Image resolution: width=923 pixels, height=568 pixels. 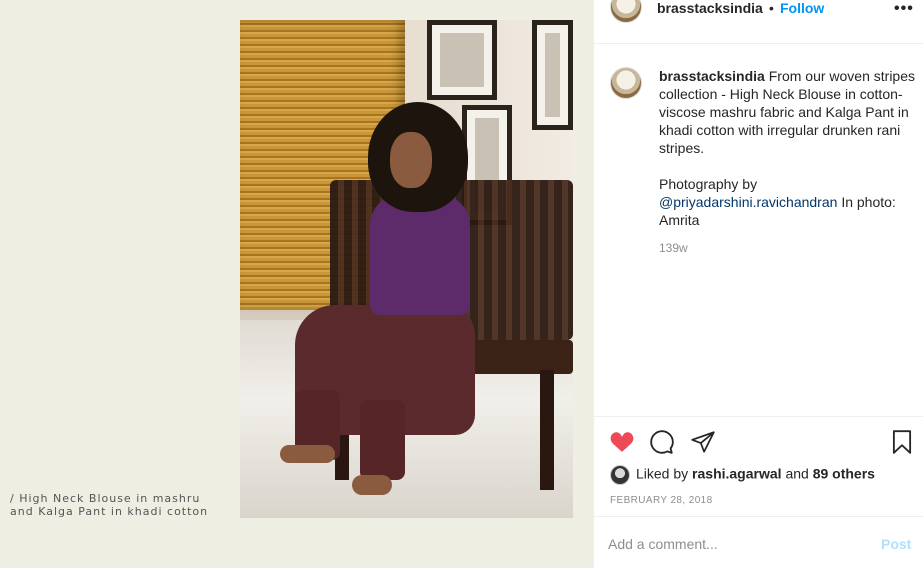 What do you see at coordinates (620, 475) in the screenshot?
I see `liker-avatar` at bounding box center [620, 475].